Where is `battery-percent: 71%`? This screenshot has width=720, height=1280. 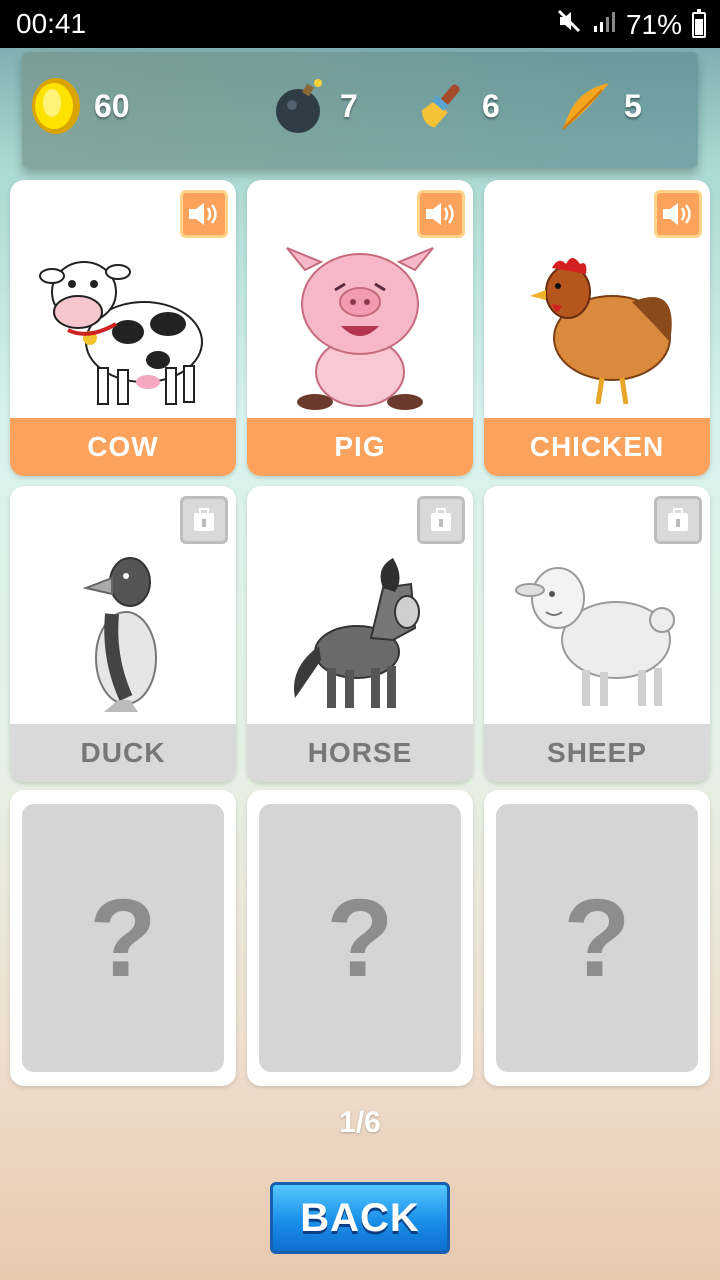
battery-percent: 71% is located at coordinates (653, 24).